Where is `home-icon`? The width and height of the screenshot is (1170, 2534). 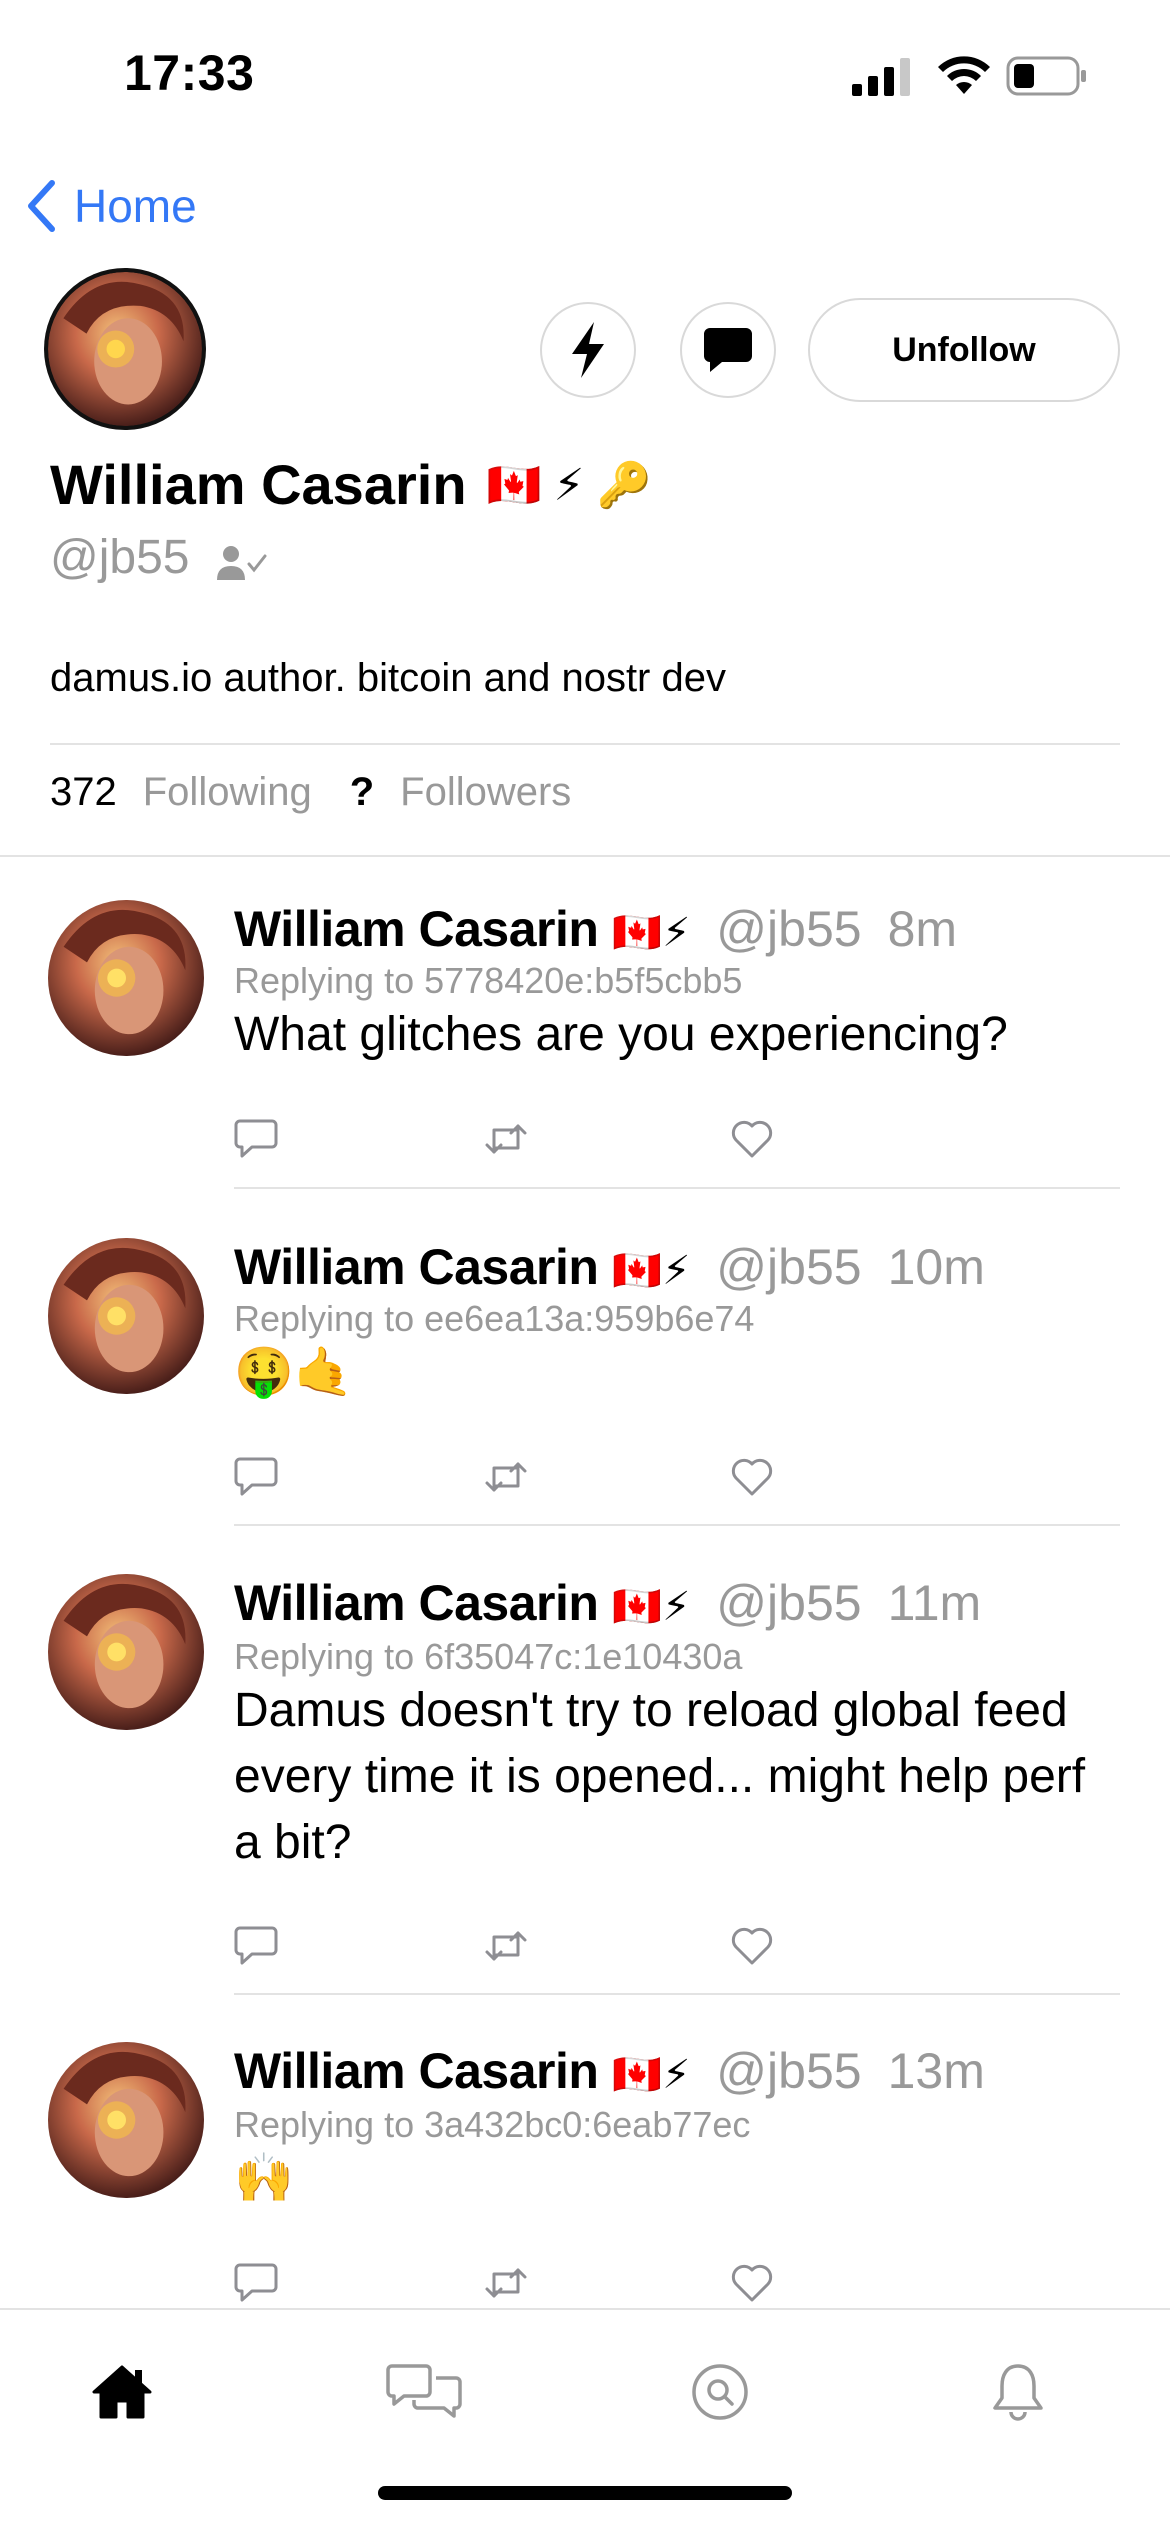
home-icon is located at coordinates (122, 2392).